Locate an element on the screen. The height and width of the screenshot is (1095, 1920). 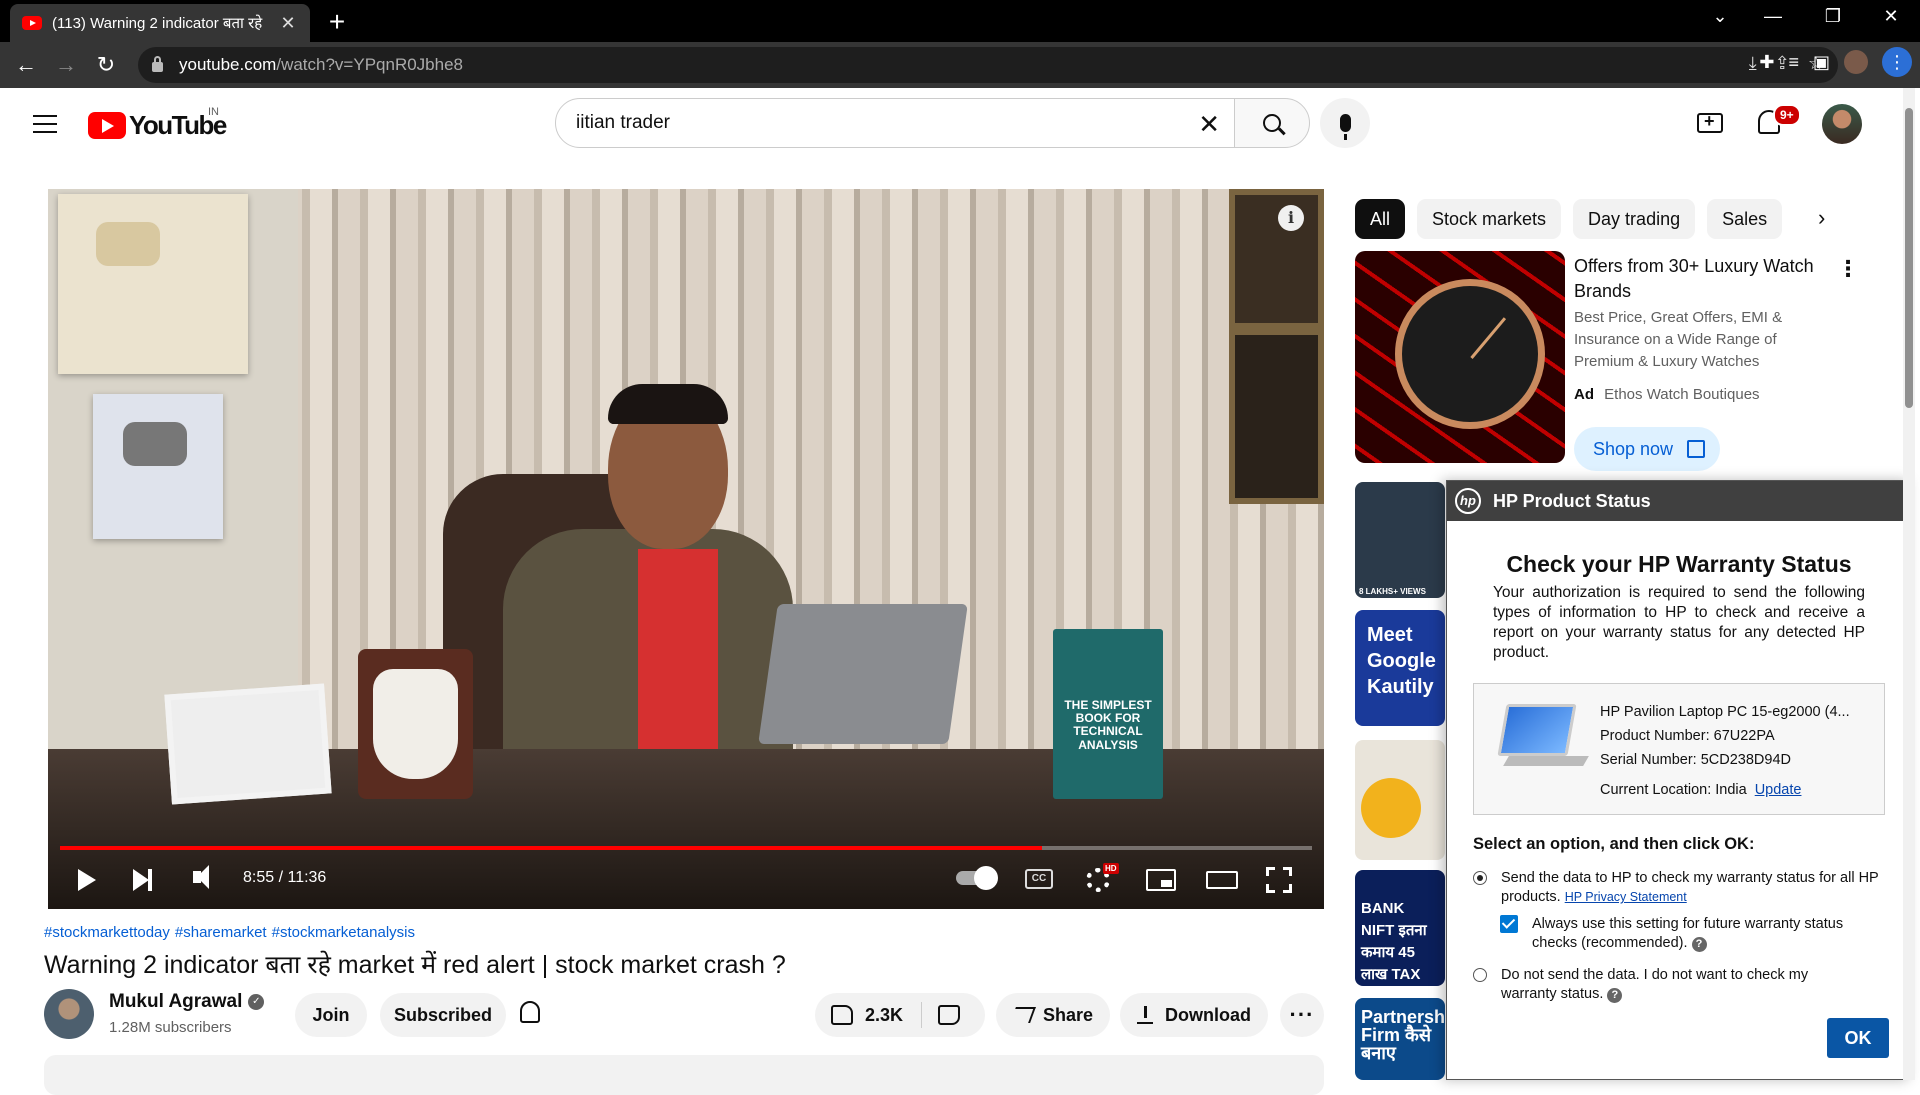
thumbnail-caption: Partnersh Firm कैसे बनाए is located at coordinates (1403, 1035).